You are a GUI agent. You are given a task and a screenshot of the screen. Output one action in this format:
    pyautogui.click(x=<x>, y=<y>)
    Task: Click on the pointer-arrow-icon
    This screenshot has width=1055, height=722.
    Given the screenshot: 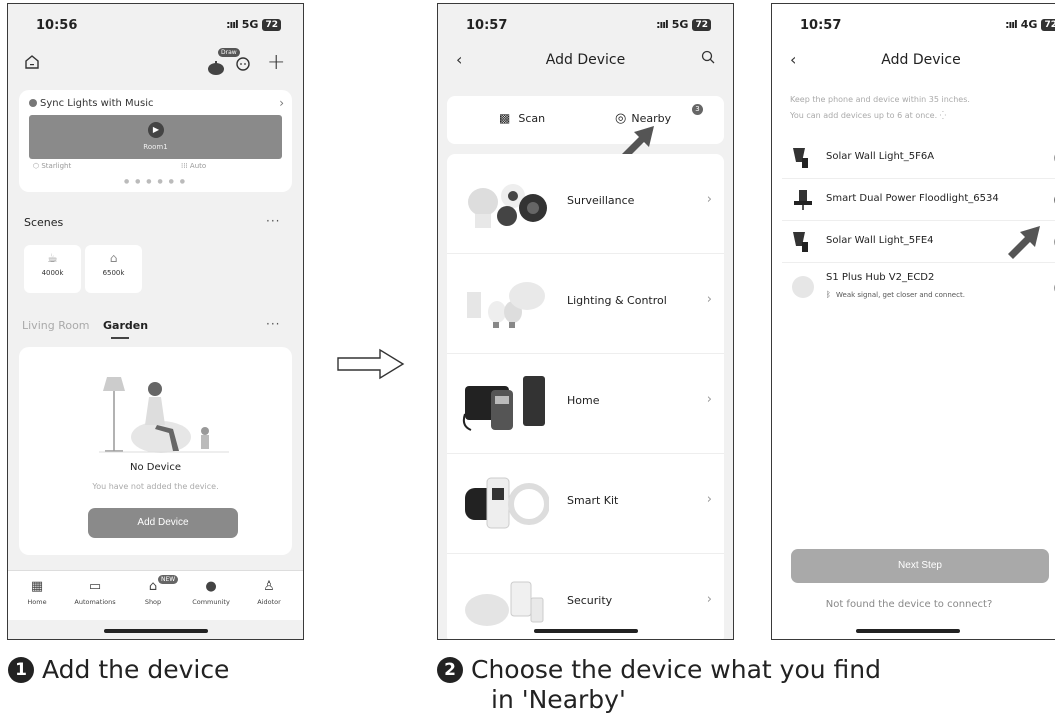 What is the action you would take?
    pyautogui.click(x=1024, y=242)
    